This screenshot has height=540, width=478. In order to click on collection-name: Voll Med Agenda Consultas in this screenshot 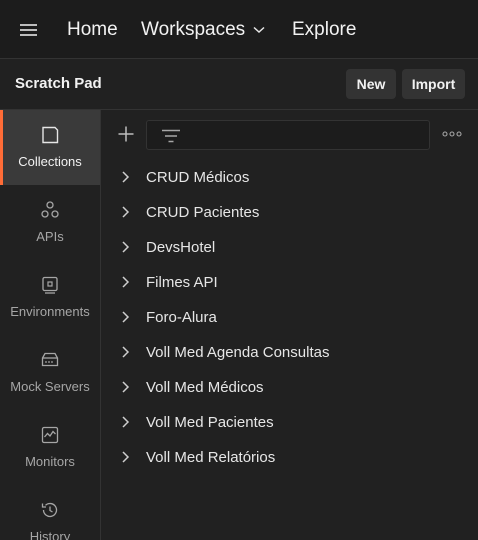, I will do `click(238, 352)`.